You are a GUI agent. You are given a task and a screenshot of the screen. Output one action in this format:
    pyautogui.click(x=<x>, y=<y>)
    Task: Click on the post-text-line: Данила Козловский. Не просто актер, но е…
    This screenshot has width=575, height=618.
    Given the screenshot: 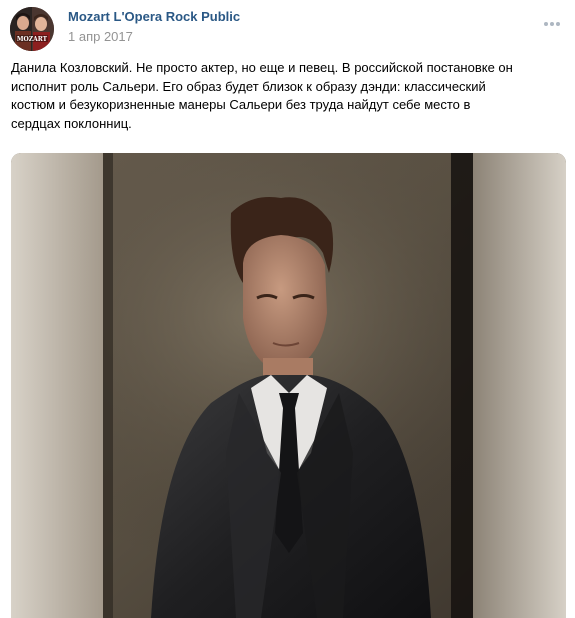 What is the action you would take?
    pyautogui.click(x=262, y=67)
    